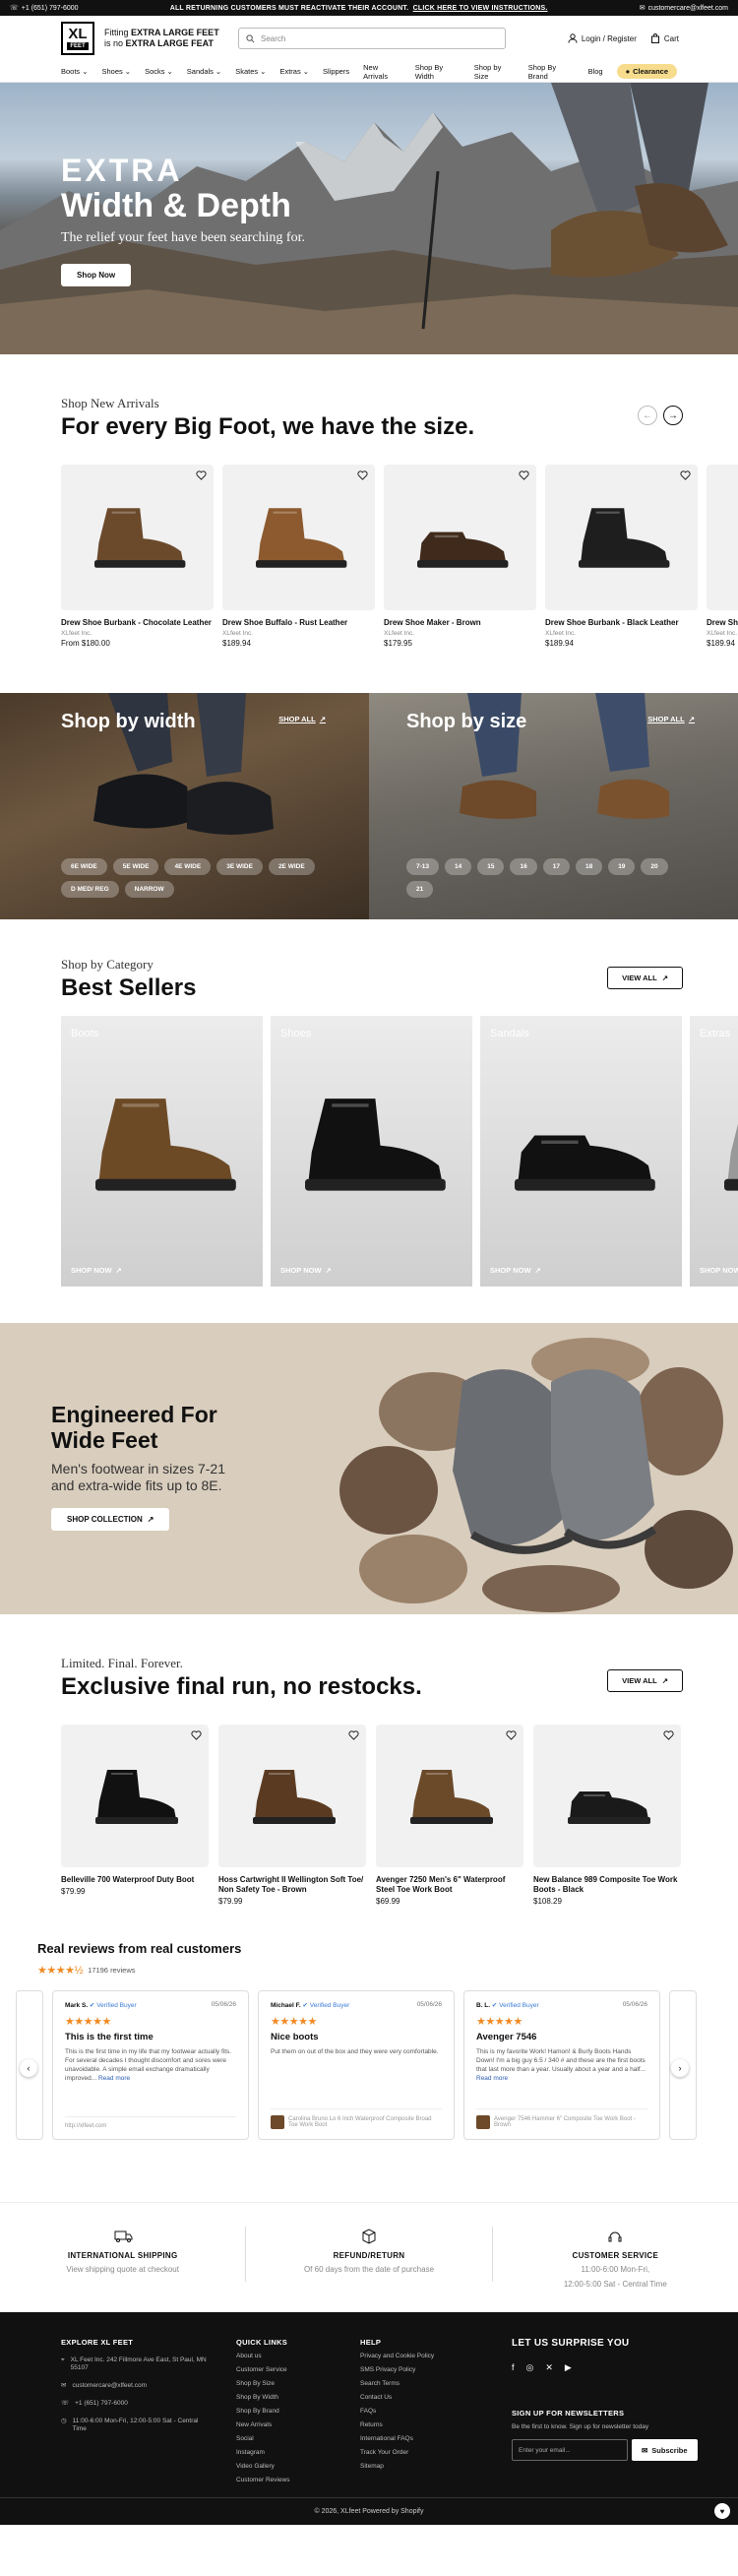 The height and width of the screenshot is (2576, 738). I want to click on footer-link: Instagram, so click(263, 2453).